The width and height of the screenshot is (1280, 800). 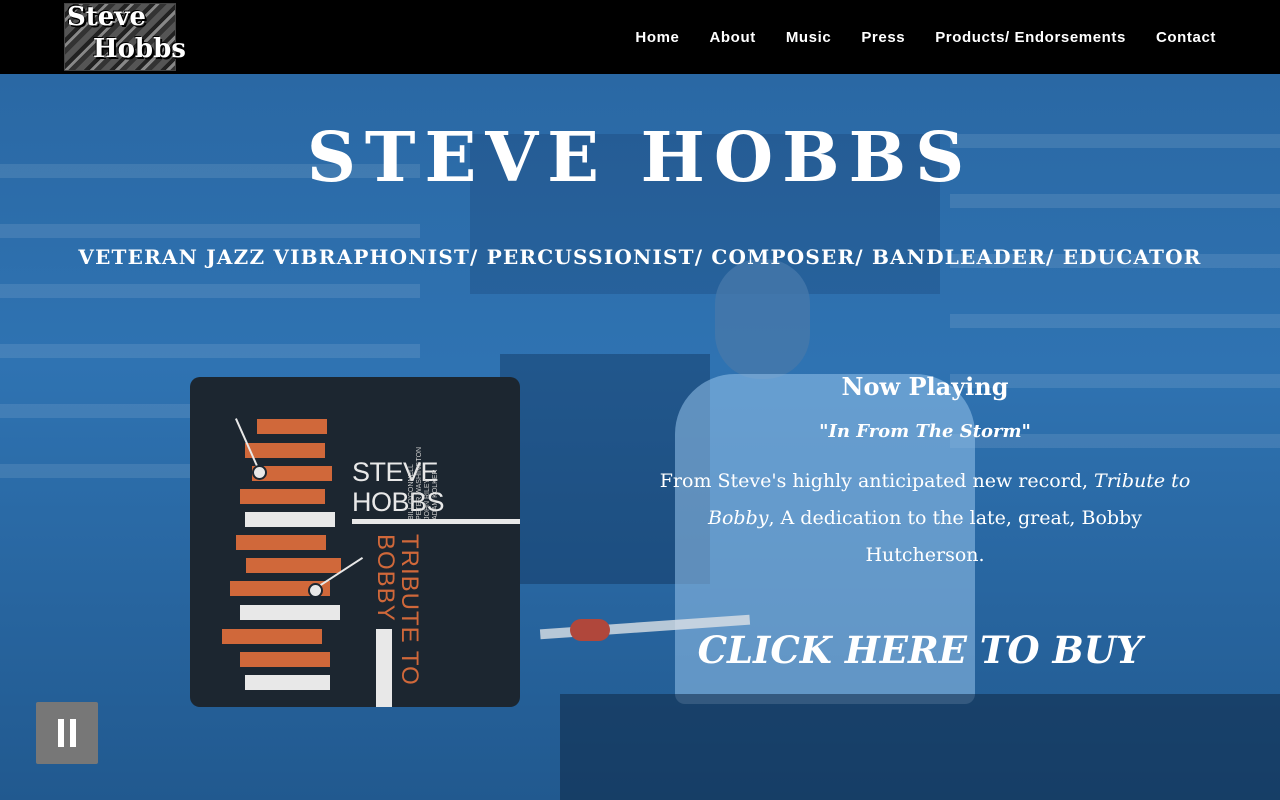 What do you see at coordinates (1186, 37) in the screenshot?
I see `nav-contact: Contact` at bounding box center [1186, 37].